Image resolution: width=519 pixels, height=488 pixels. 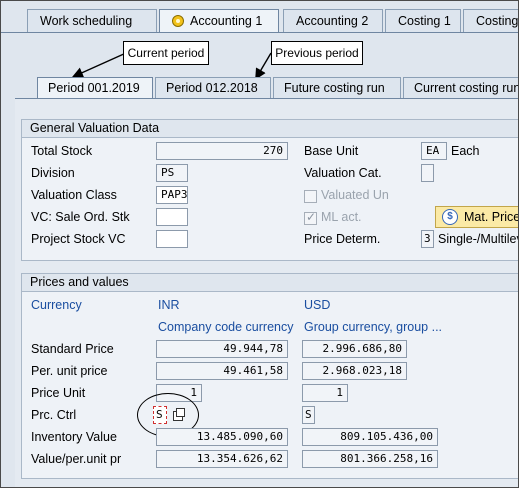 I want to click on currency-2: USD, so click(x=317, y=305).